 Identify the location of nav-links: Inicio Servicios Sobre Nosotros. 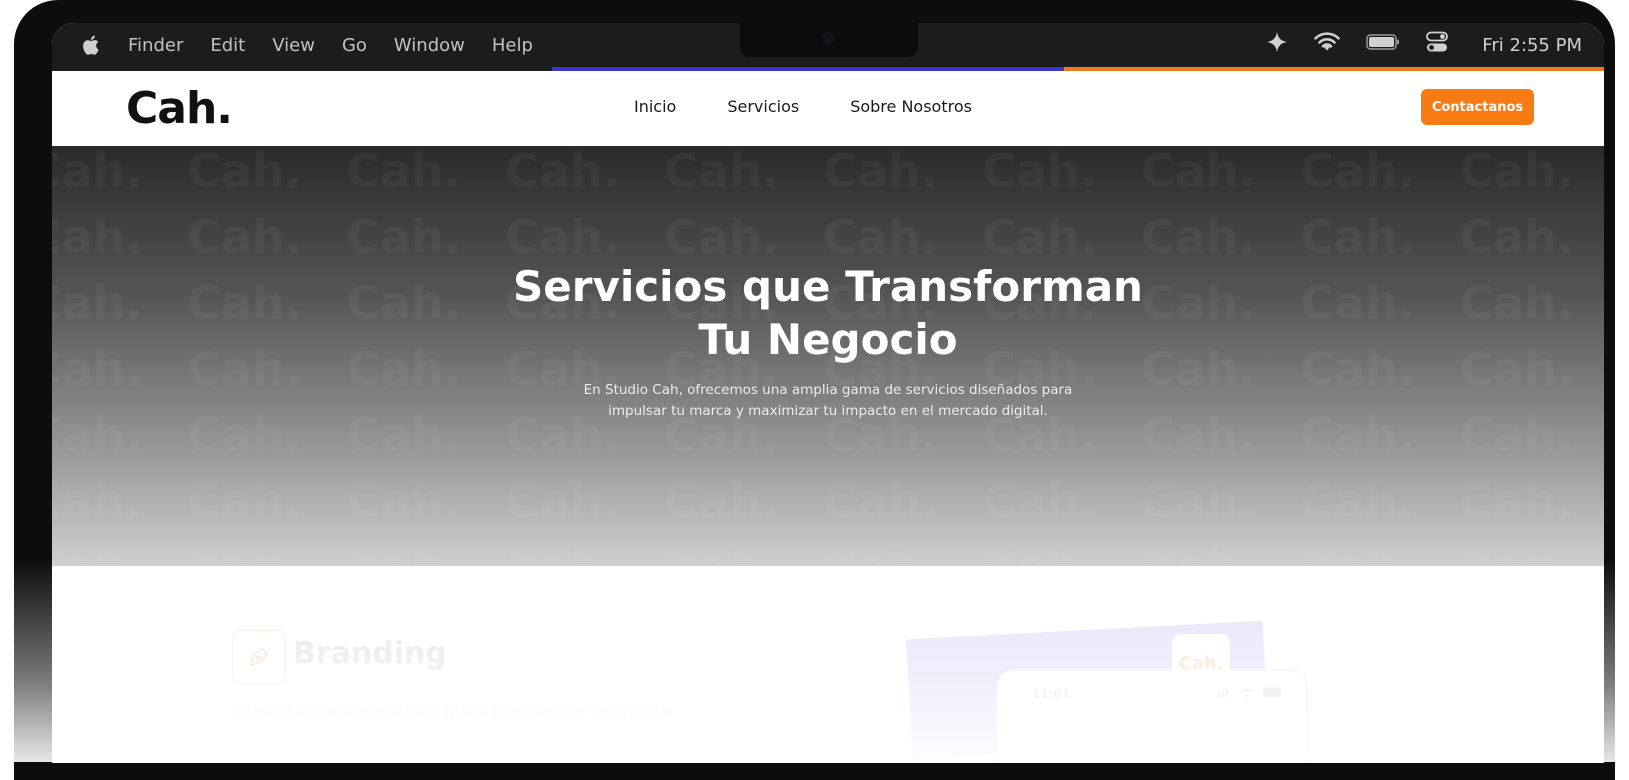
(803, 106).